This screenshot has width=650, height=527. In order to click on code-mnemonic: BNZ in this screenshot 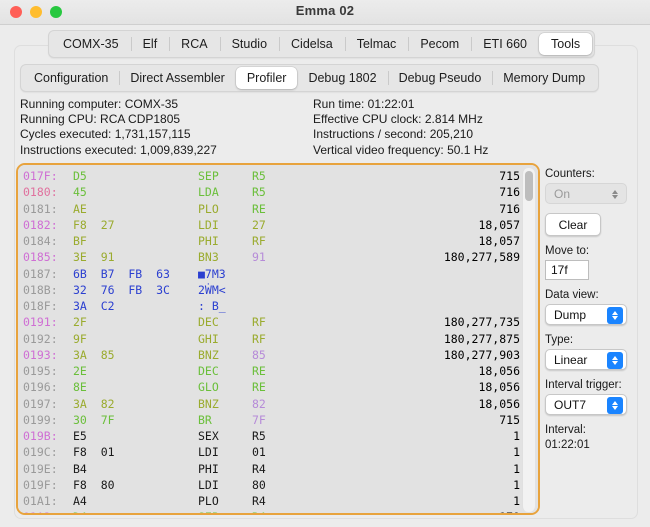, I will do `click(208, 354)`.